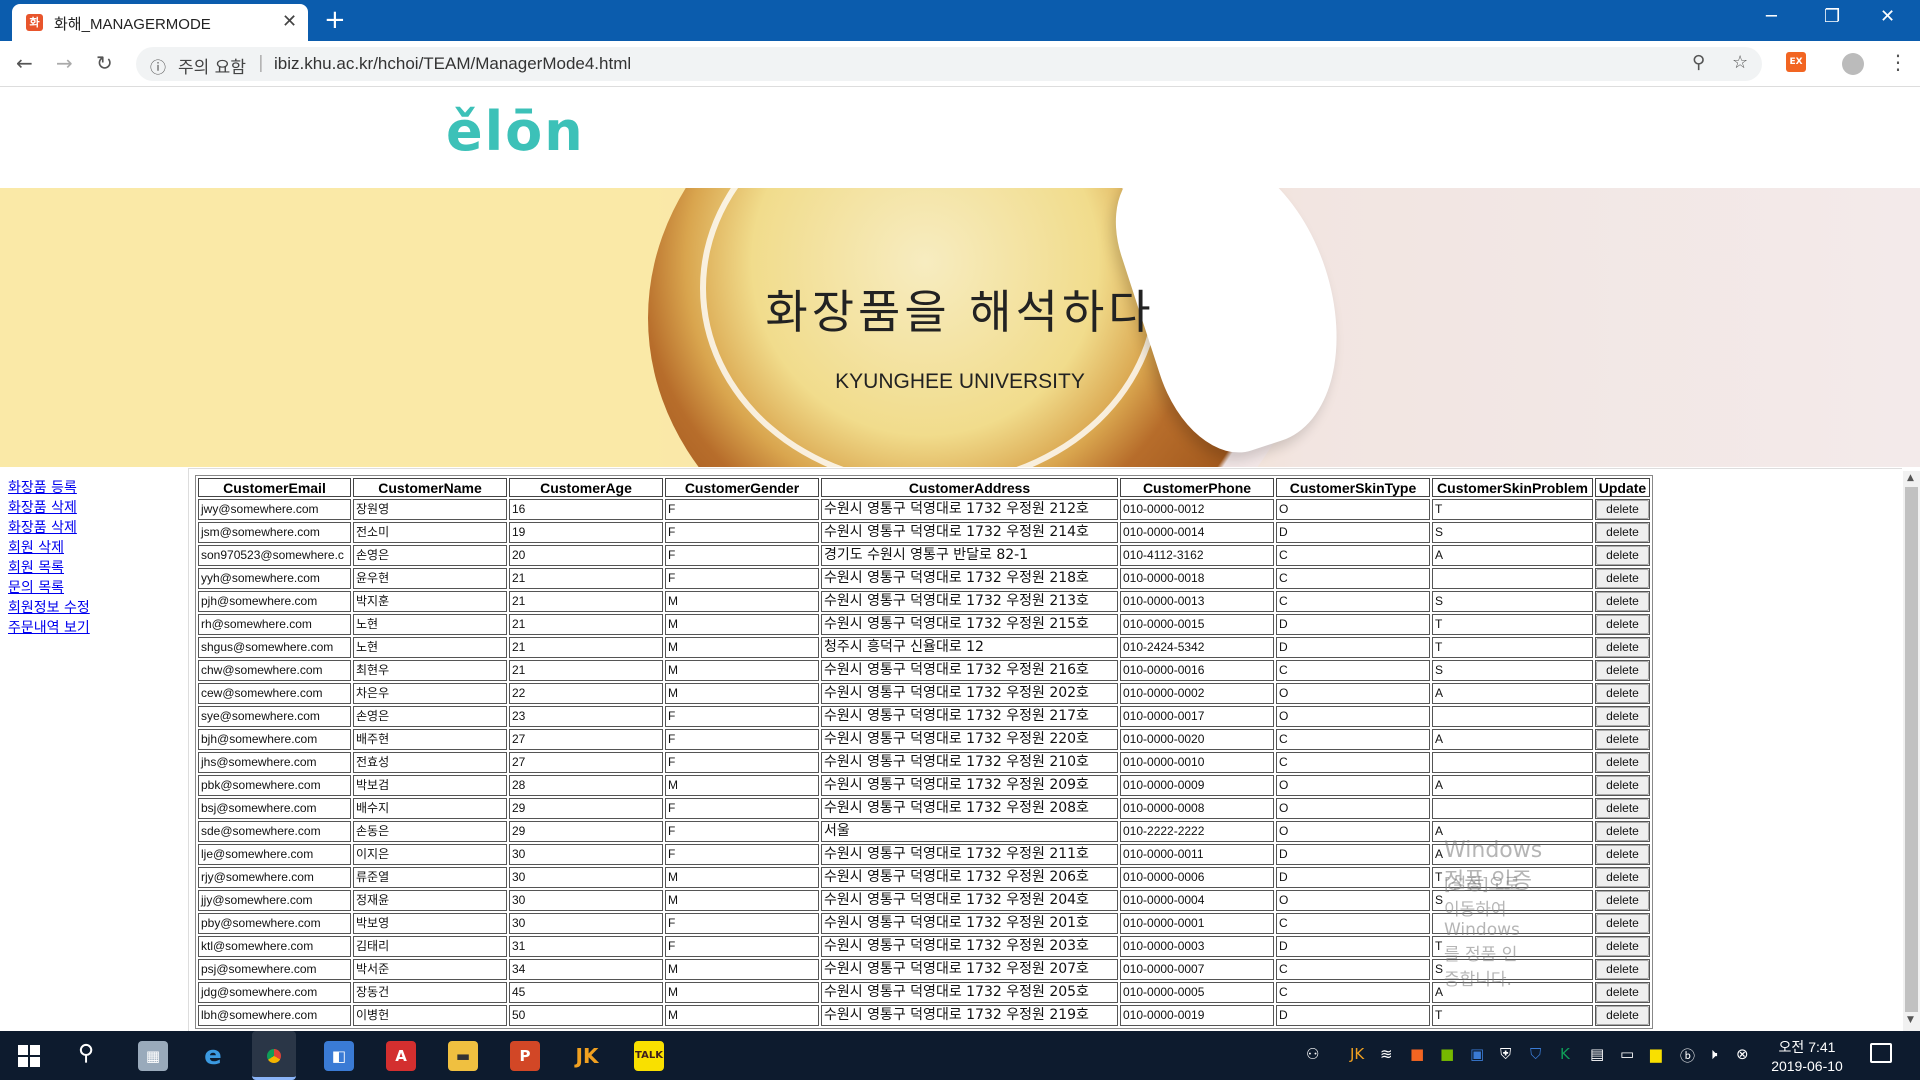 This screenshot has height=1080, width=1920. What do you see at coordinates (1197, 578) in the screenshot?
I see `cell-phone: 010-0000-0018` at bounding box center [1197, 578].